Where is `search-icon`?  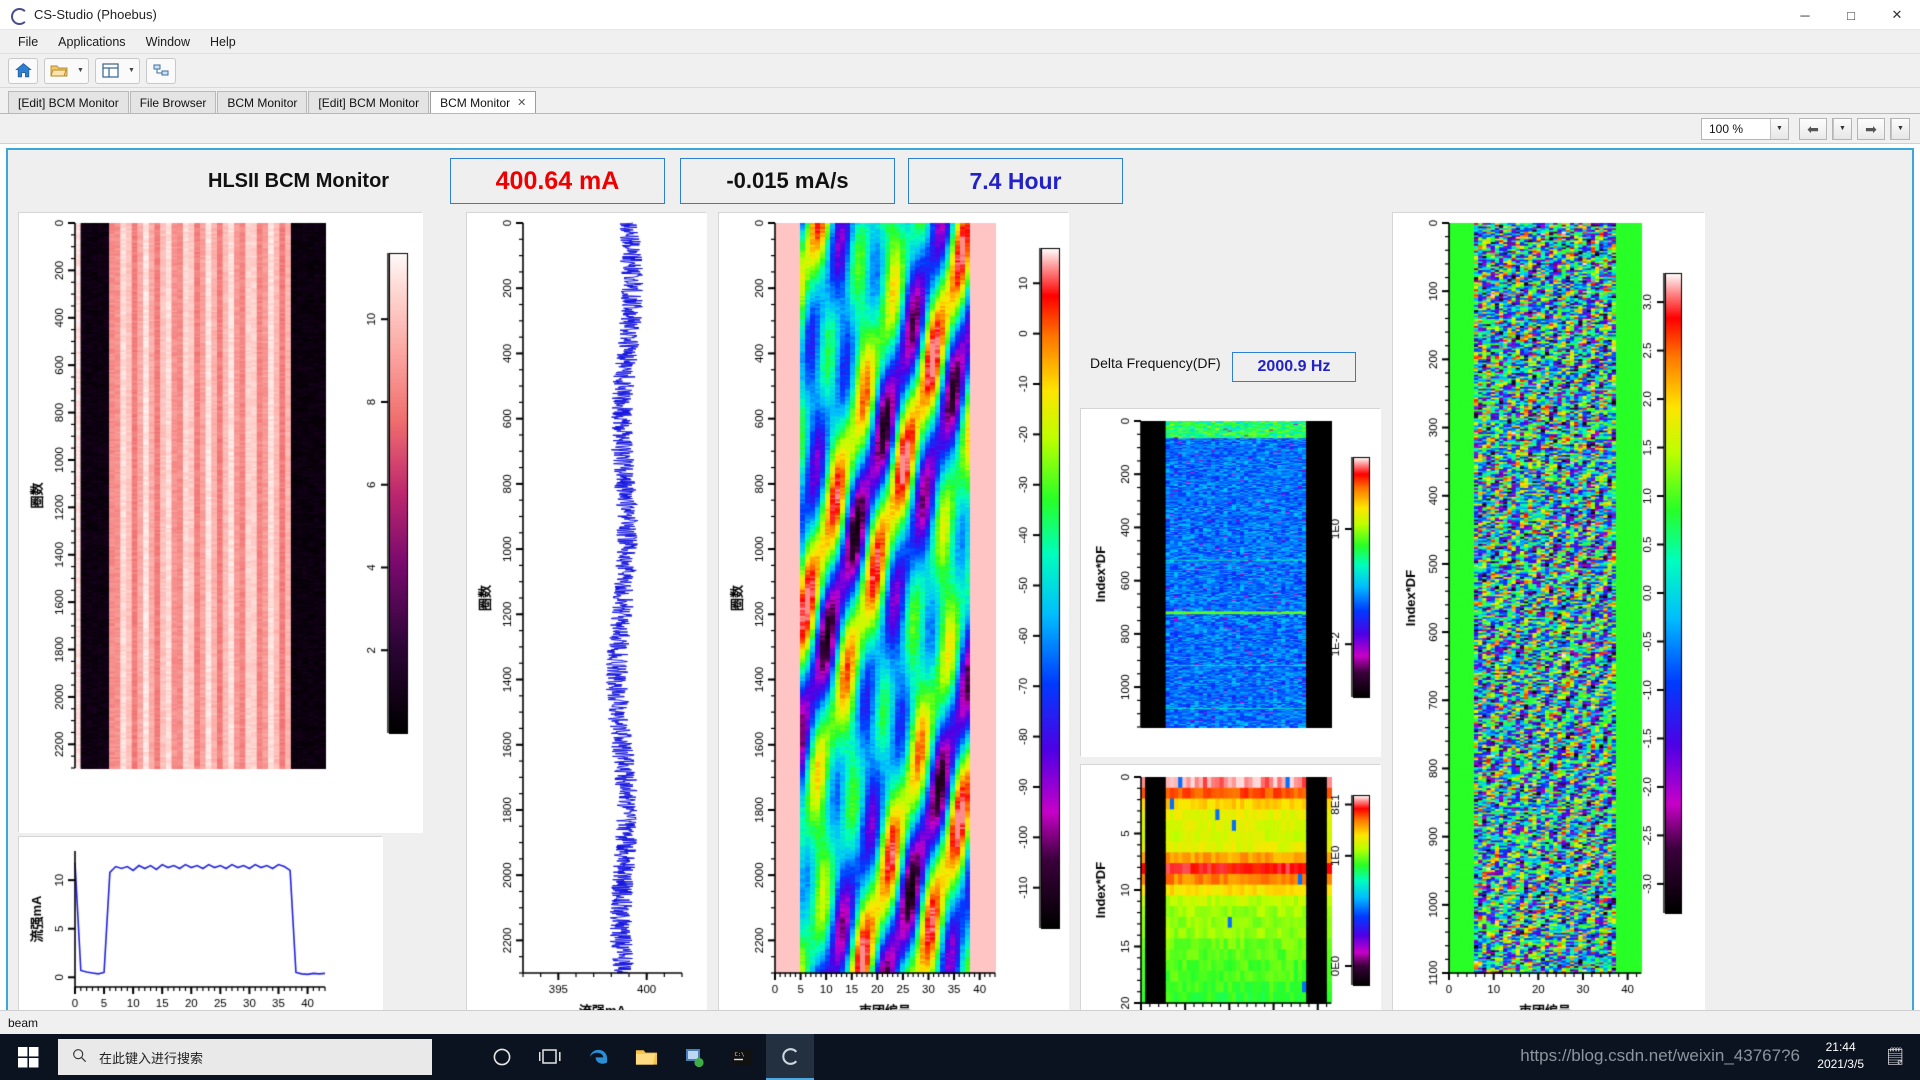
search-icon is located at coordinates (79, 1057).